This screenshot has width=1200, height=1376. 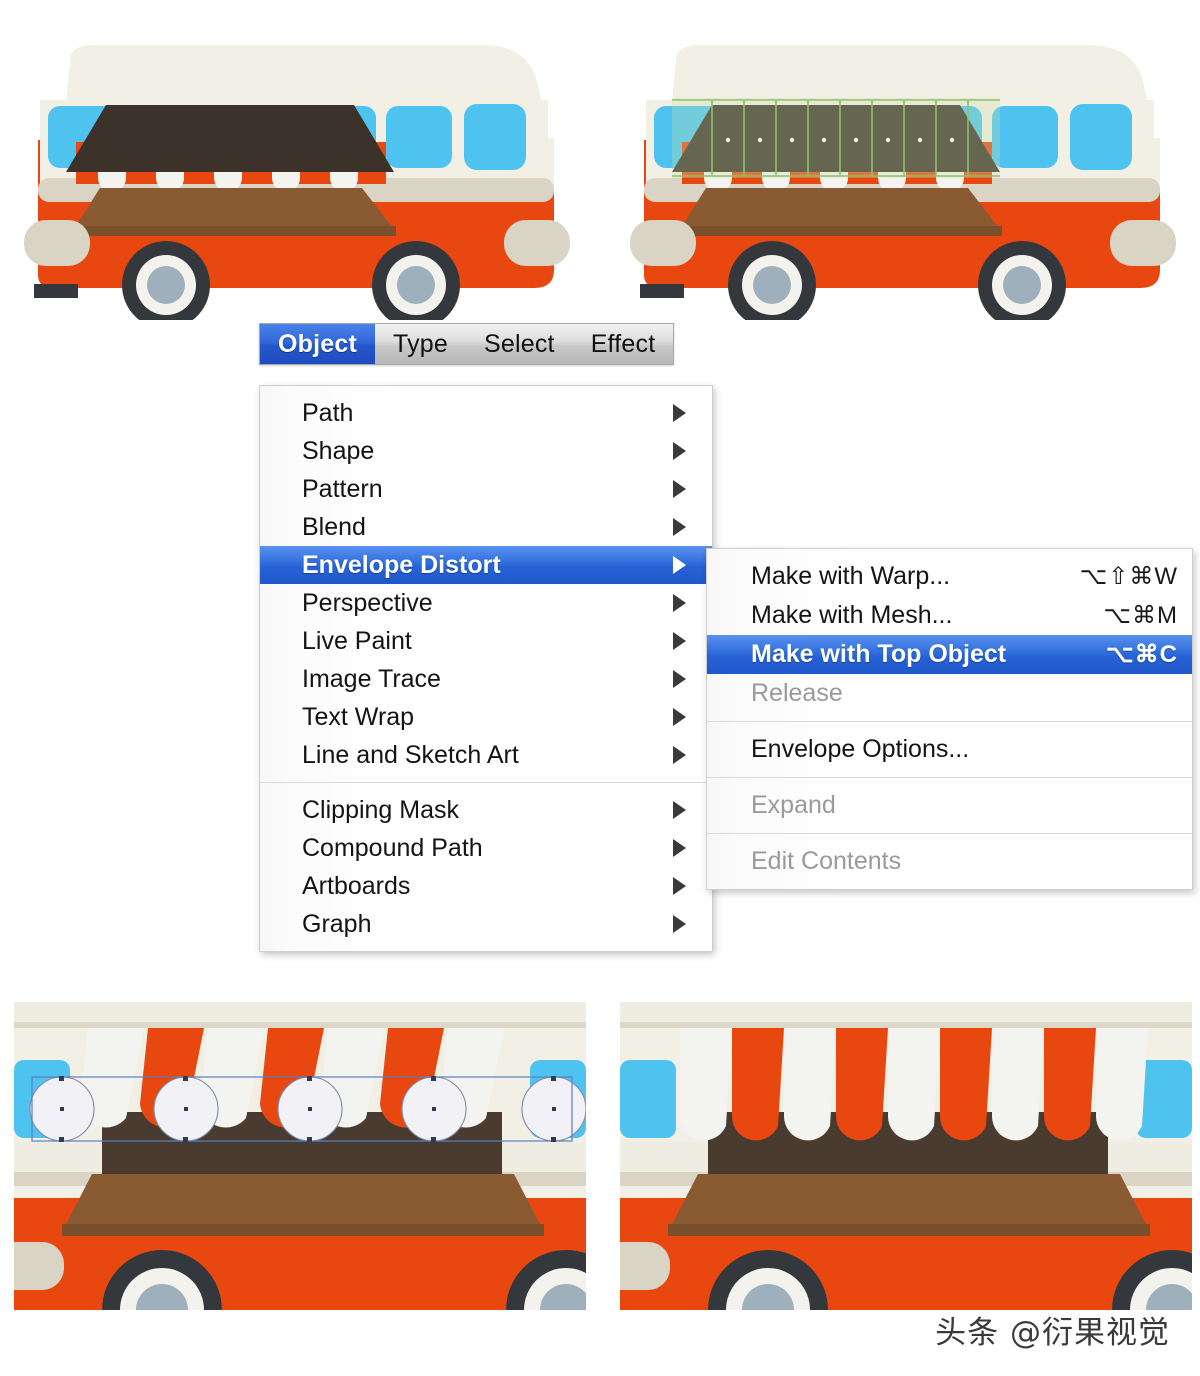 What do you see at coordinates (381, 809) in the screenshot?
I see `menu-item-label: Clipping Mask` at bounding box center [381, 809].